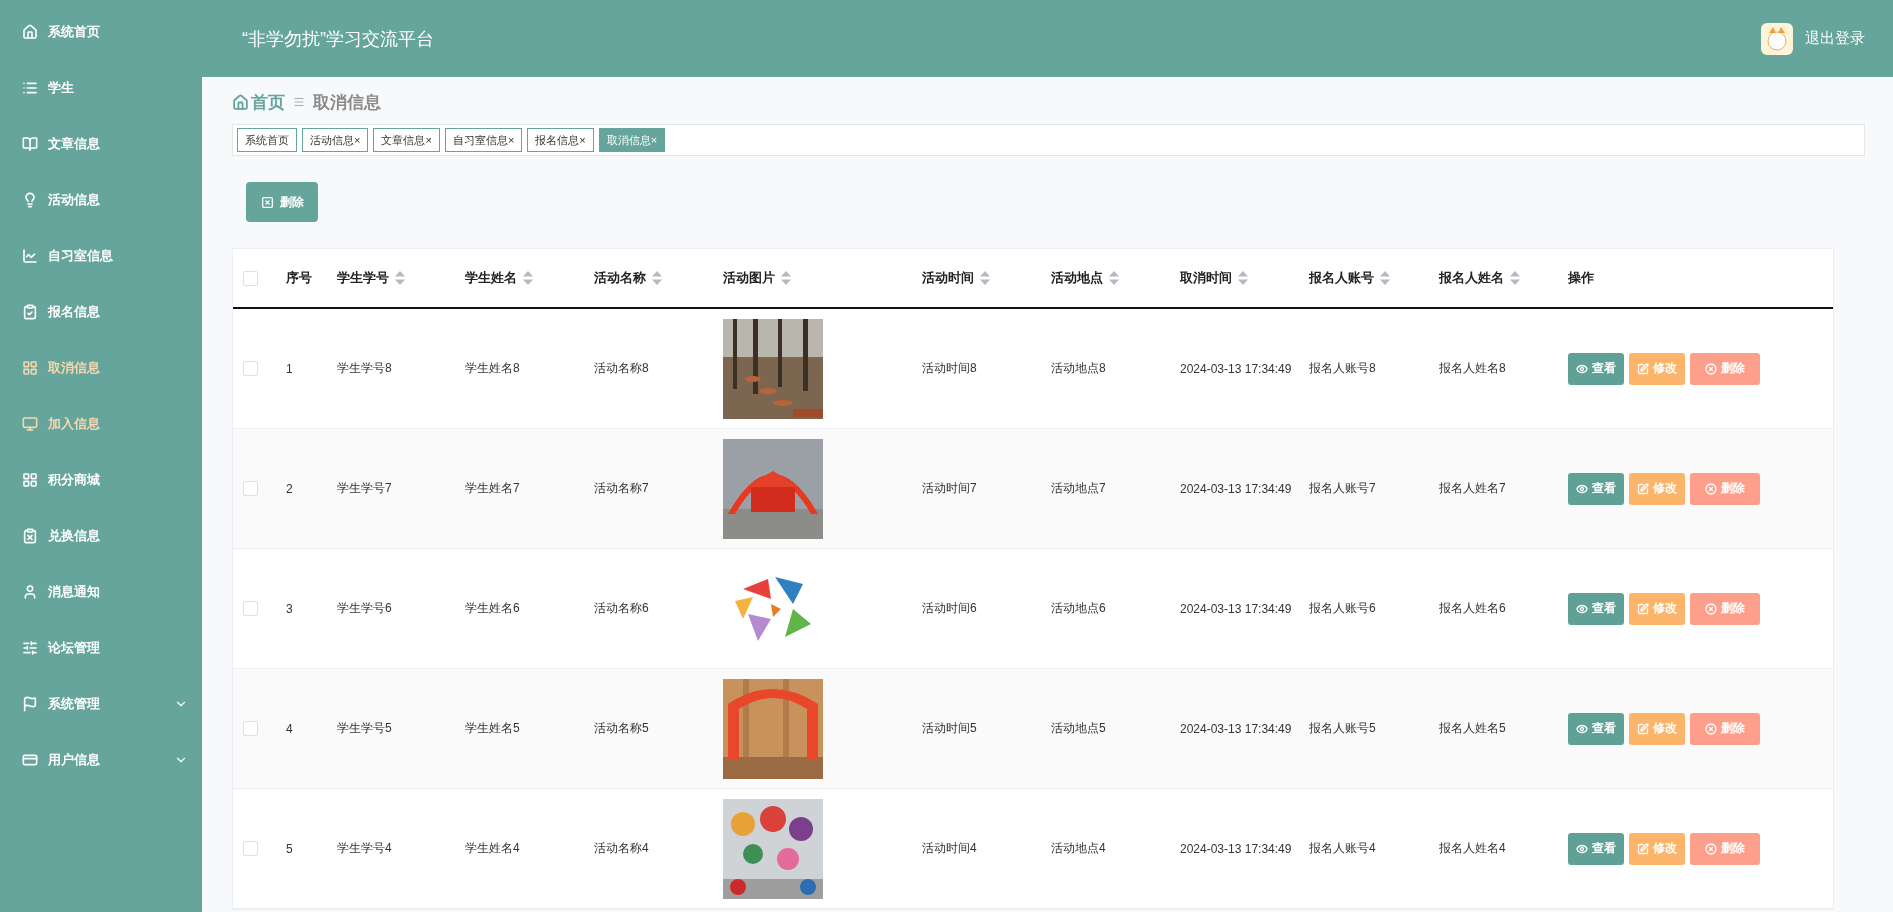  Describe the element at coordinates (101, 592) in the screenshot. I see `sidebar-item: 消息通知` at that location.